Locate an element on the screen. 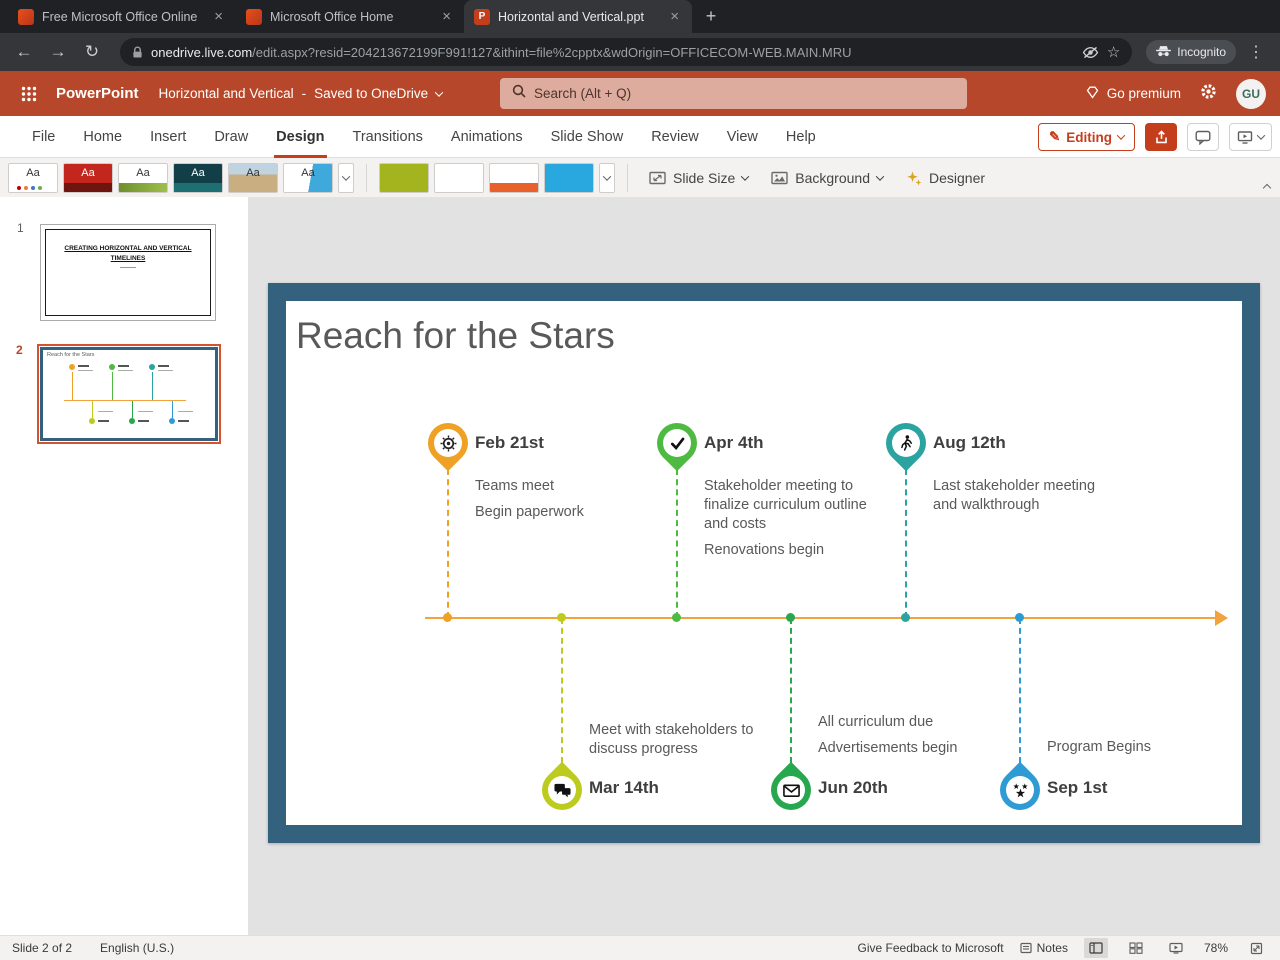 The image size is (1280, 960). variant-strip is located at coordinates (514, 187).